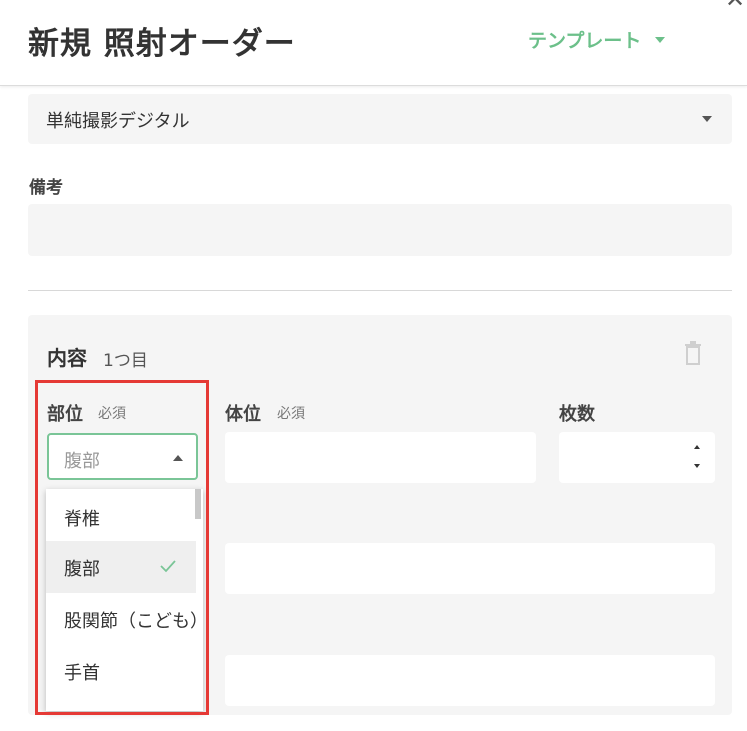 The width and height of the screenshot is (747, 731). I want to click on dropdown-option: 股関節（こども）, so click(121, 619).